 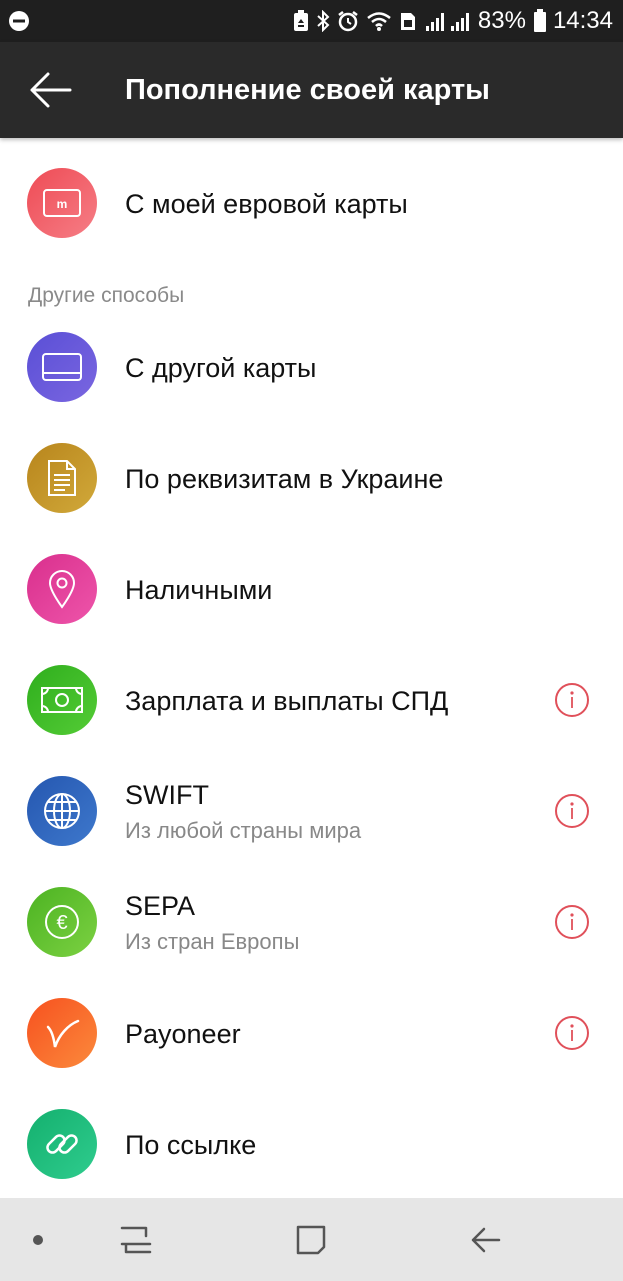 I want to click on own-euro-card-item: m С моей евровой карты, so click(x=311, y=203).